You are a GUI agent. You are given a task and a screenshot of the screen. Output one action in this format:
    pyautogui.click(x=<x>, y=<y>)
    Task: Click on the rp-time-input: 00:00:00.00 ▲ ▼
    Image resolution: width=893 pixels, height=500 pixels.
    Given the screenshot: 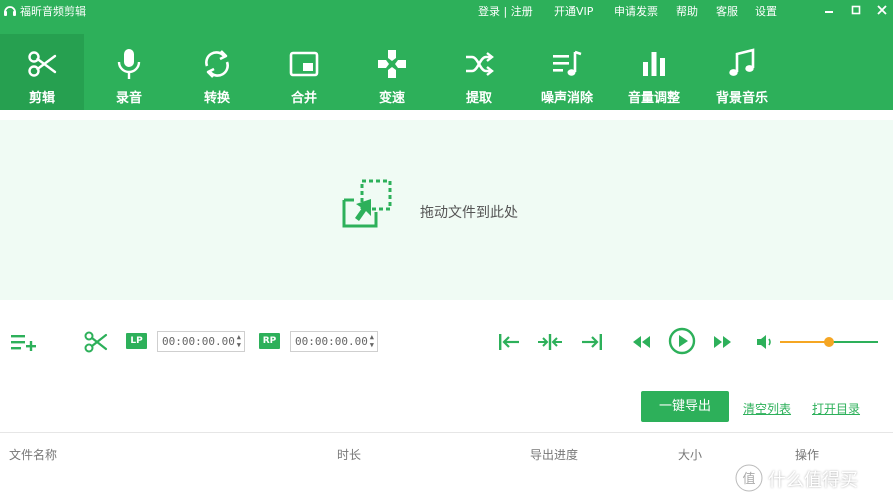 What is the action you would take?
    pyautogui.click(x=334, y=341)
    